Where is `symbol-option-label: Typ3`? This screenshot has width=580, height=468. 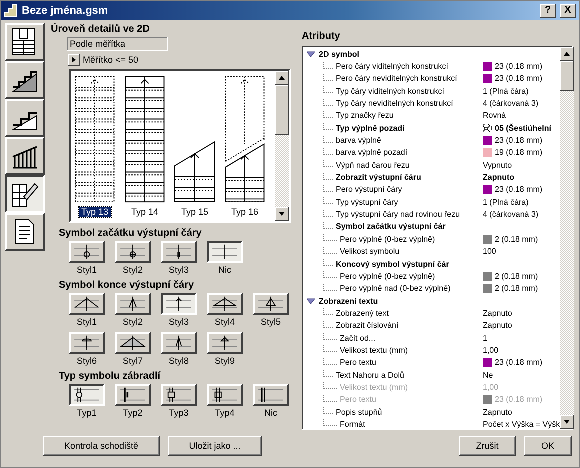
symbol-option-label: Typ3 is located at coordinates (179, 413).